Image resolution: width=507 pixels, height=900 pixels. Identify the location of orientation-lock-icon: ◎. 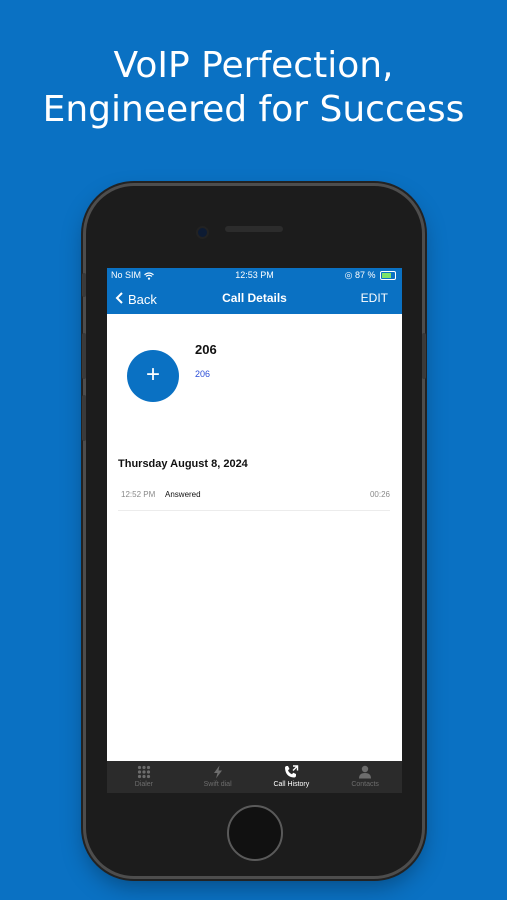
(348, 275).